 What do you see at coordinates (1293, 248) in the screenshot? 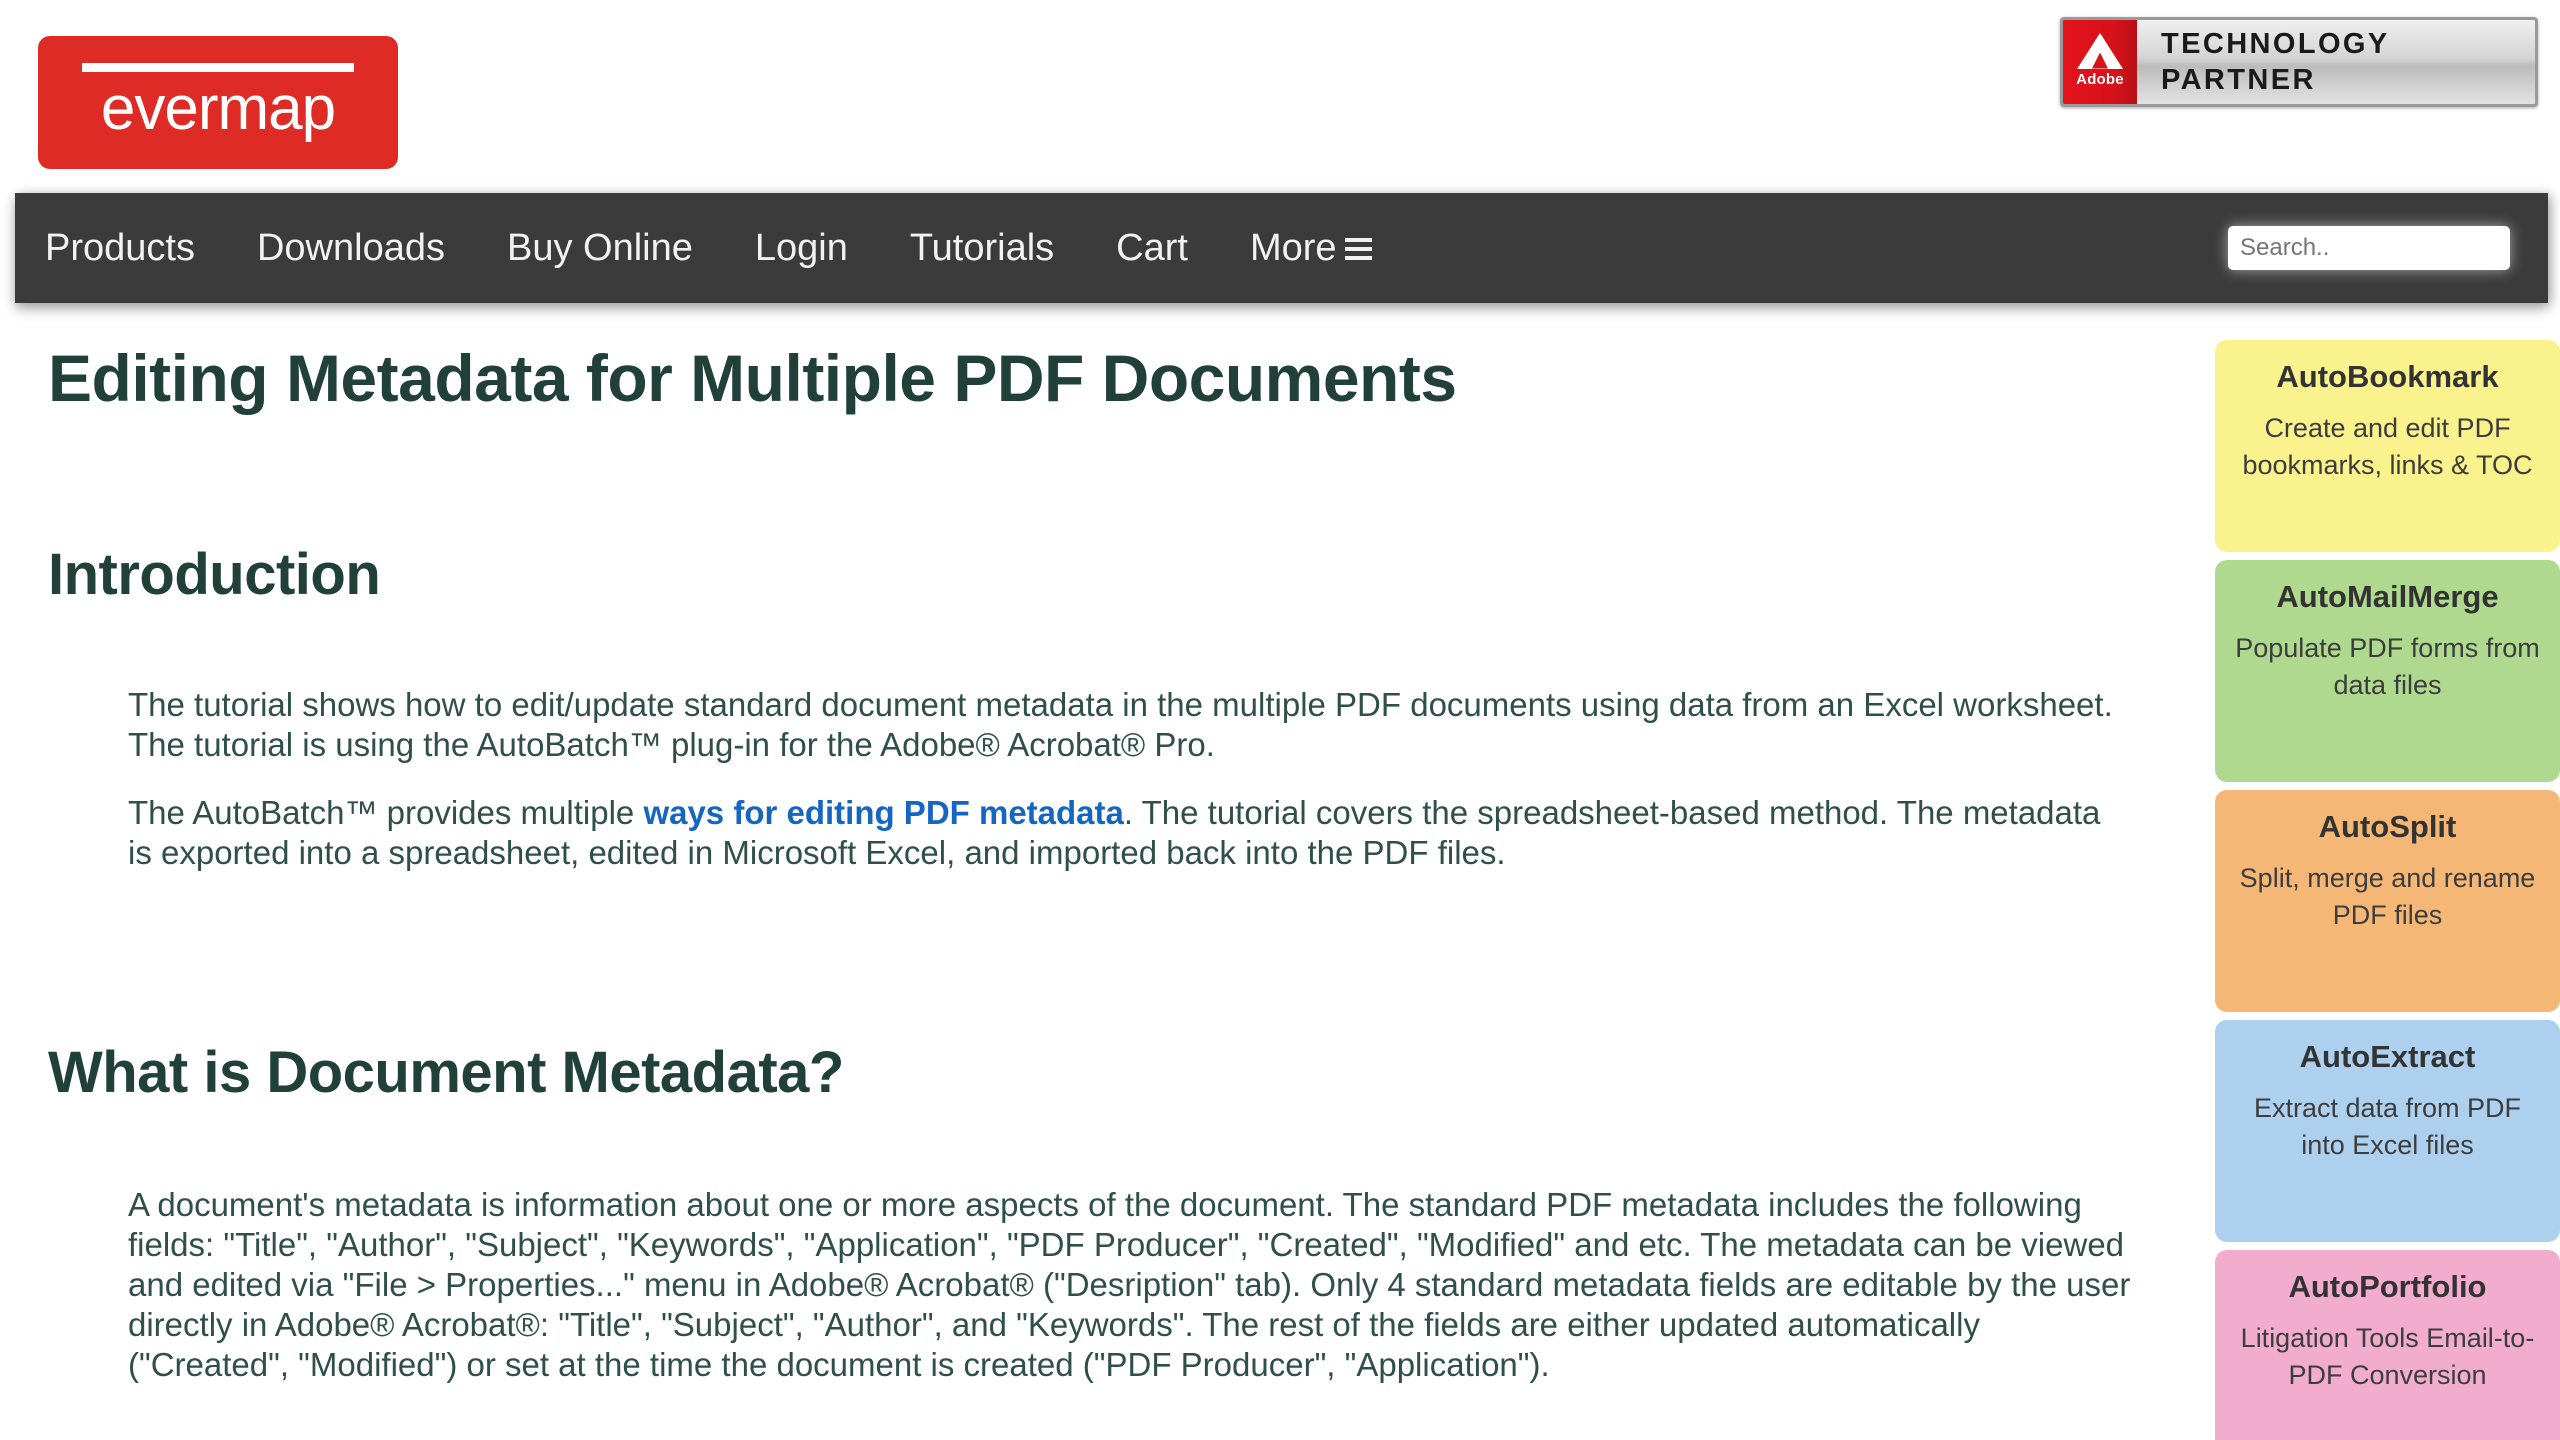
I see `nav-item-more-label: More` at bounding box center [1293, 248].